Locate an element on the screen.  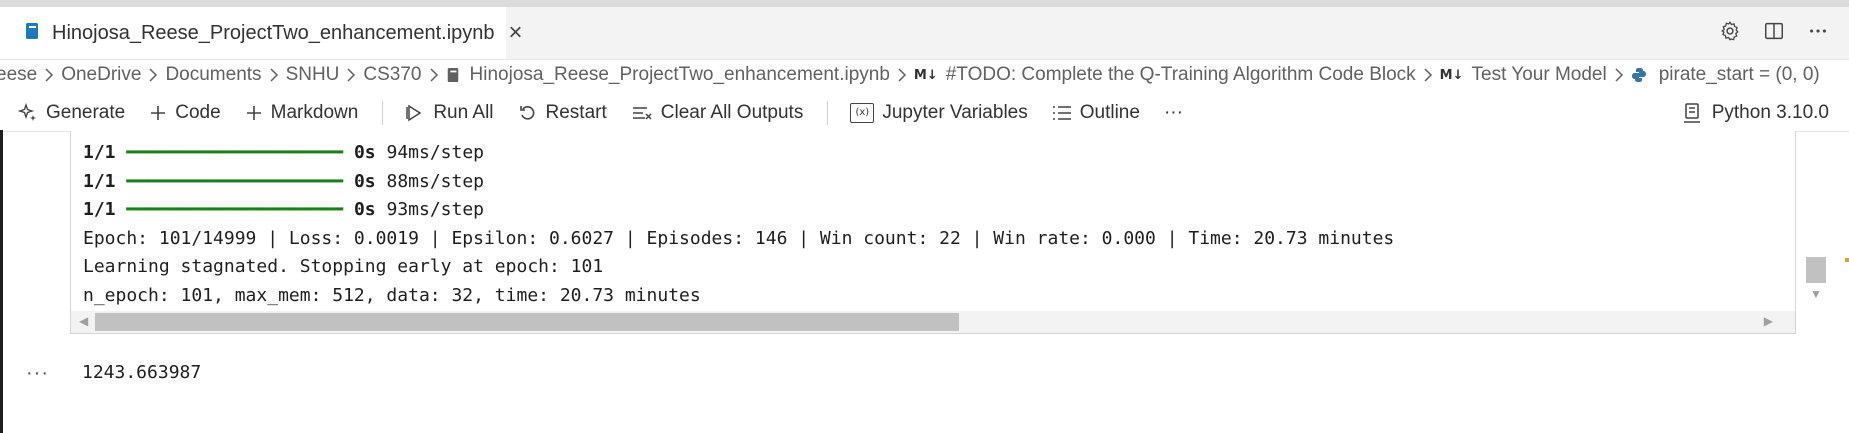
restart-button: Restart is located at coordinates (562, 113).